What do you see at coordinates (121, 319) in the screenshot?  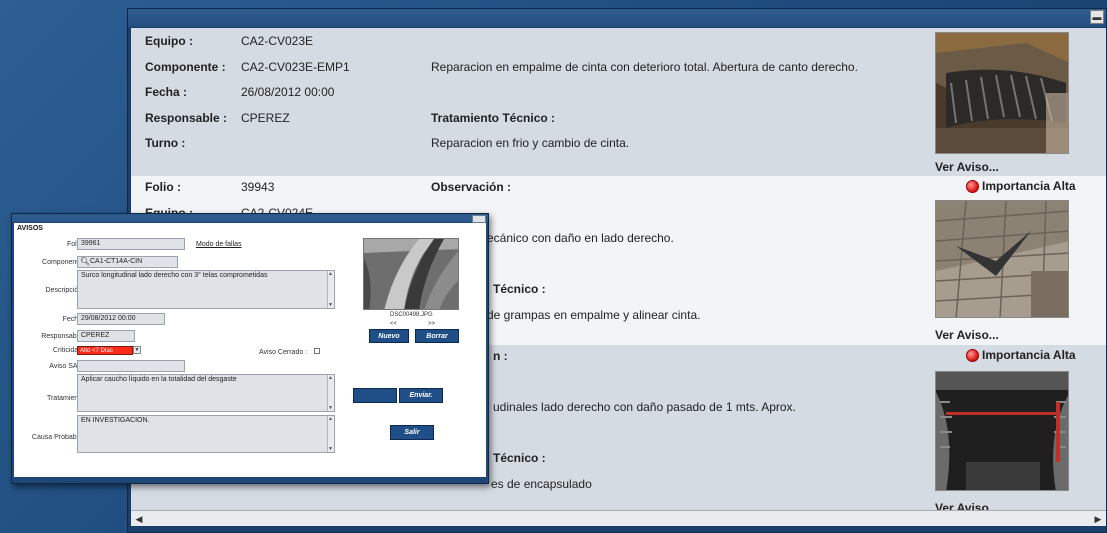 I see `fecha-field: 29/08/2012 00:00` at bounding box center [121, 319].